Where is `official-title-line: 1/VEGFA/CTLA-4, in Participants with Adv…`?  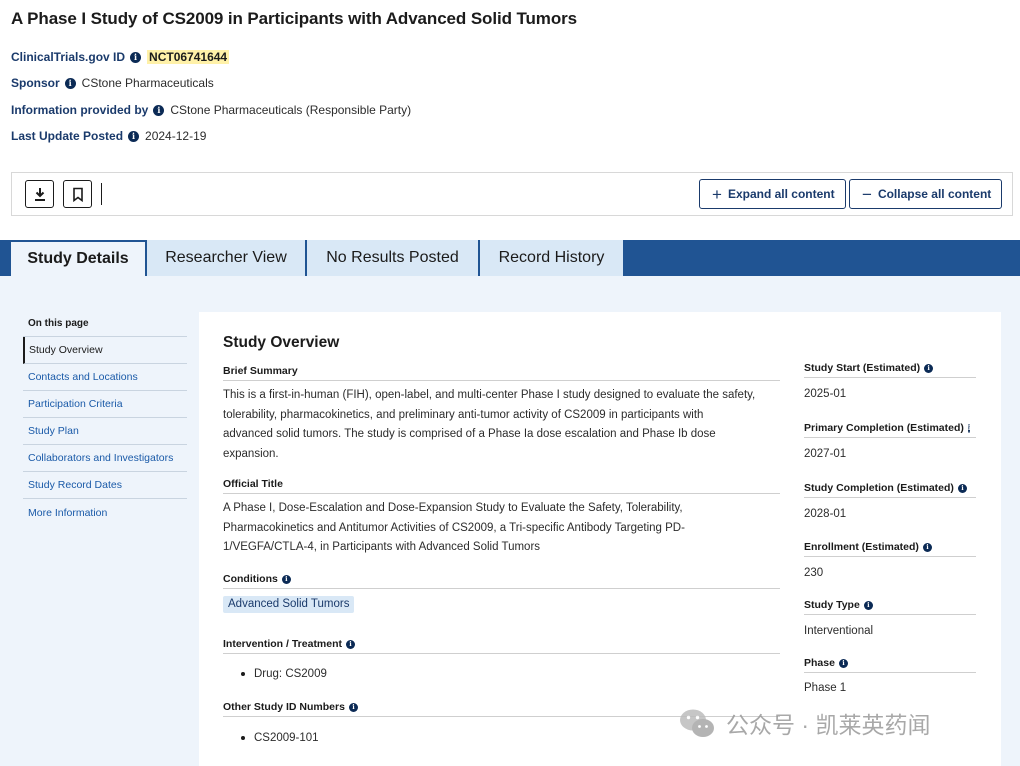 official-title-line: 1/VEGFA/CTLA-4, in Participants with Adv… is located at coordinates (382, 547).